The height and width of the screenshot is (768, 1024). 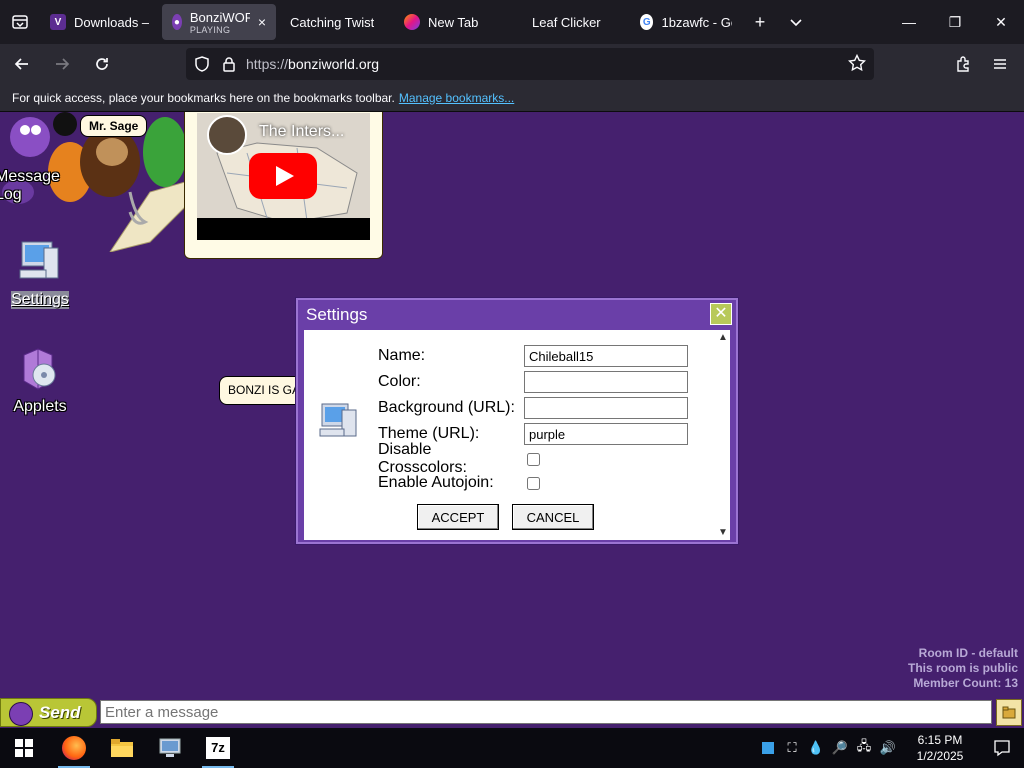 I want to click on close-window-button: ✕, so click(x=1001, y=22).